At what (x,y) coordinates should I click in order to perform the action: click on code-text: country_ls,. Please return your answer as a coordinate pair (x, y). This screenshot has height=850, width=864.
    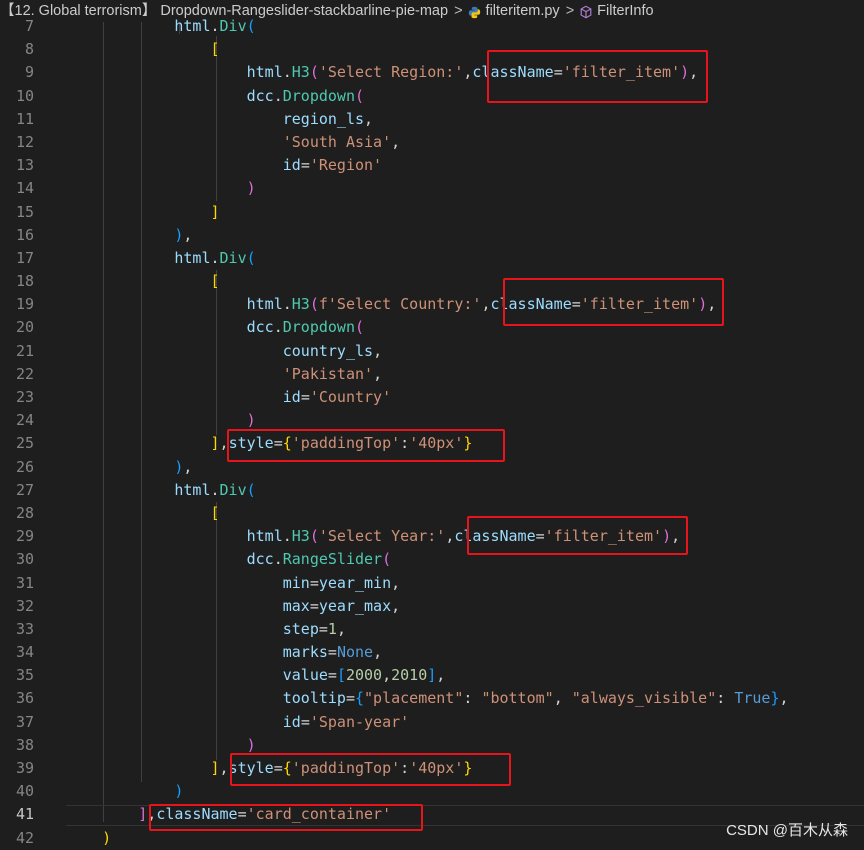
    Looking at the image, I should click on (224, 351).